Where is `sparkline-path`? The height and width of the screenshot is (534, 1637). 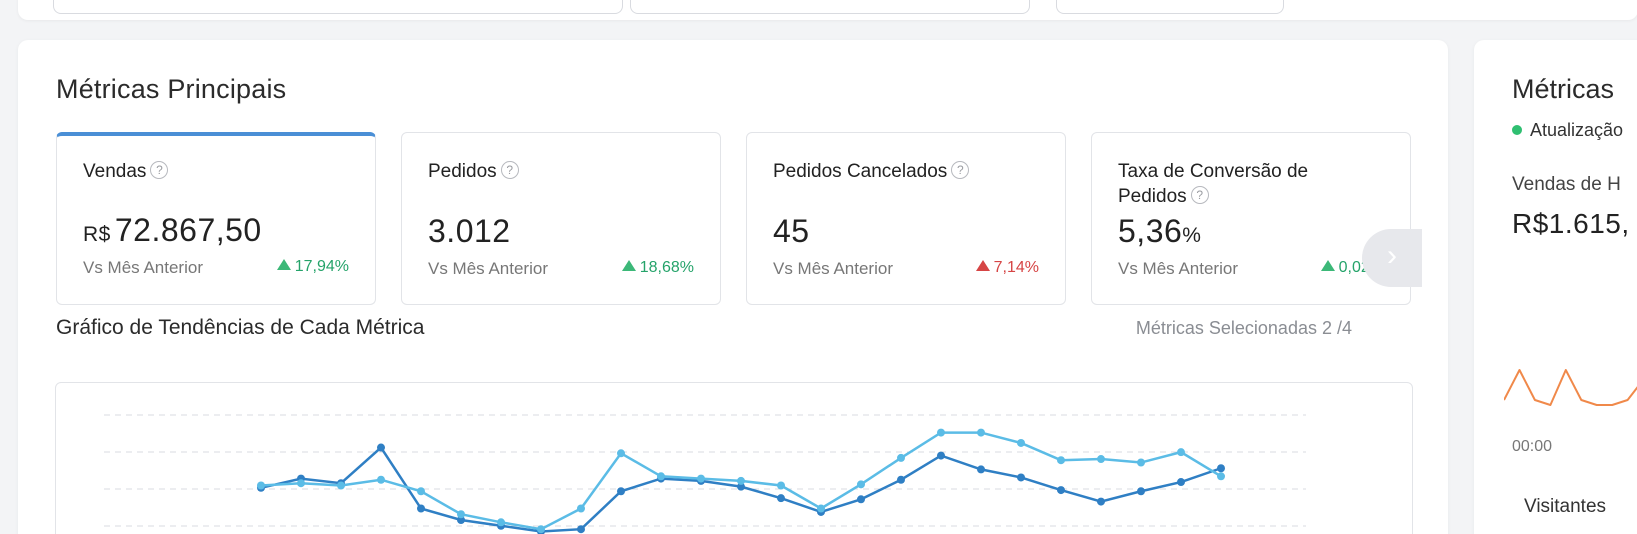
sparkline-path is located at coordinates (1570, 387).